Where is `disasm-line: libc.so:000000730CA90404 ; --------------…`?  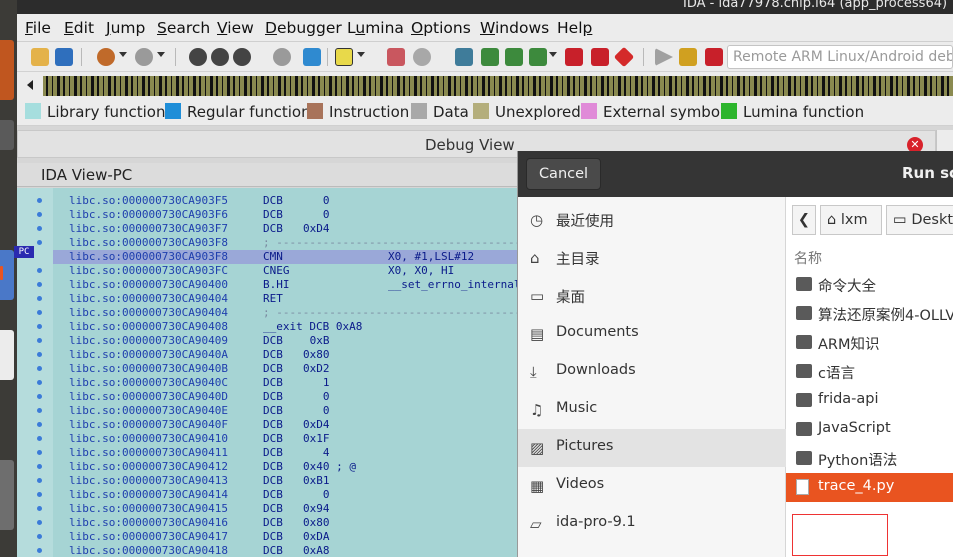
disasm-line: libc.so:000000730CA90404 ; --------------… is located at coordinates (285, 313).